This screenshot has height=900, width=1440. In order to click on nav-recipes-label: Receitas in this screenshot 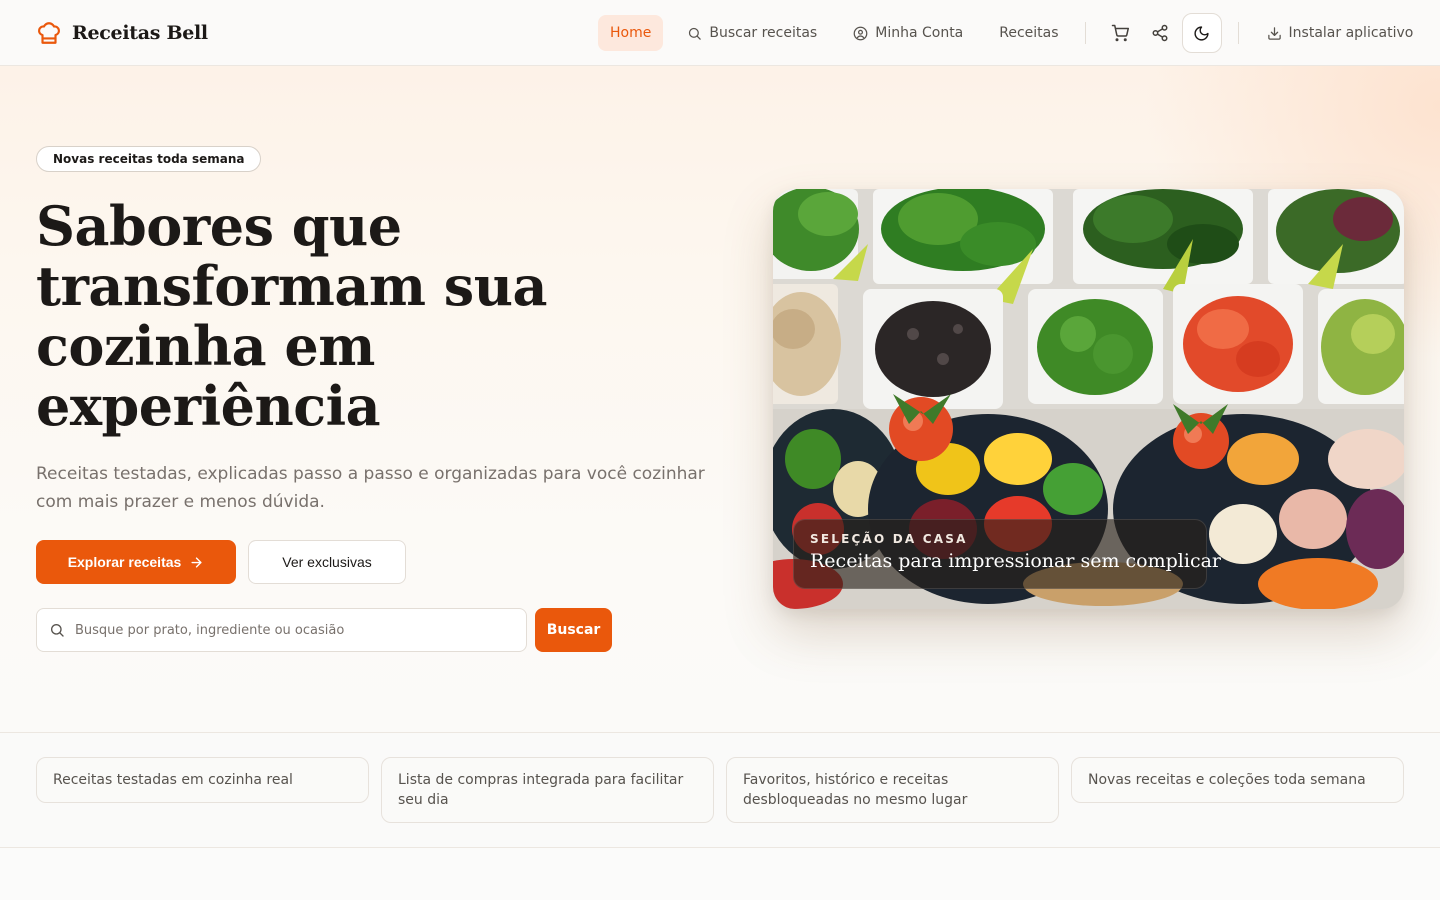, I will do `click(1029, 33)`.